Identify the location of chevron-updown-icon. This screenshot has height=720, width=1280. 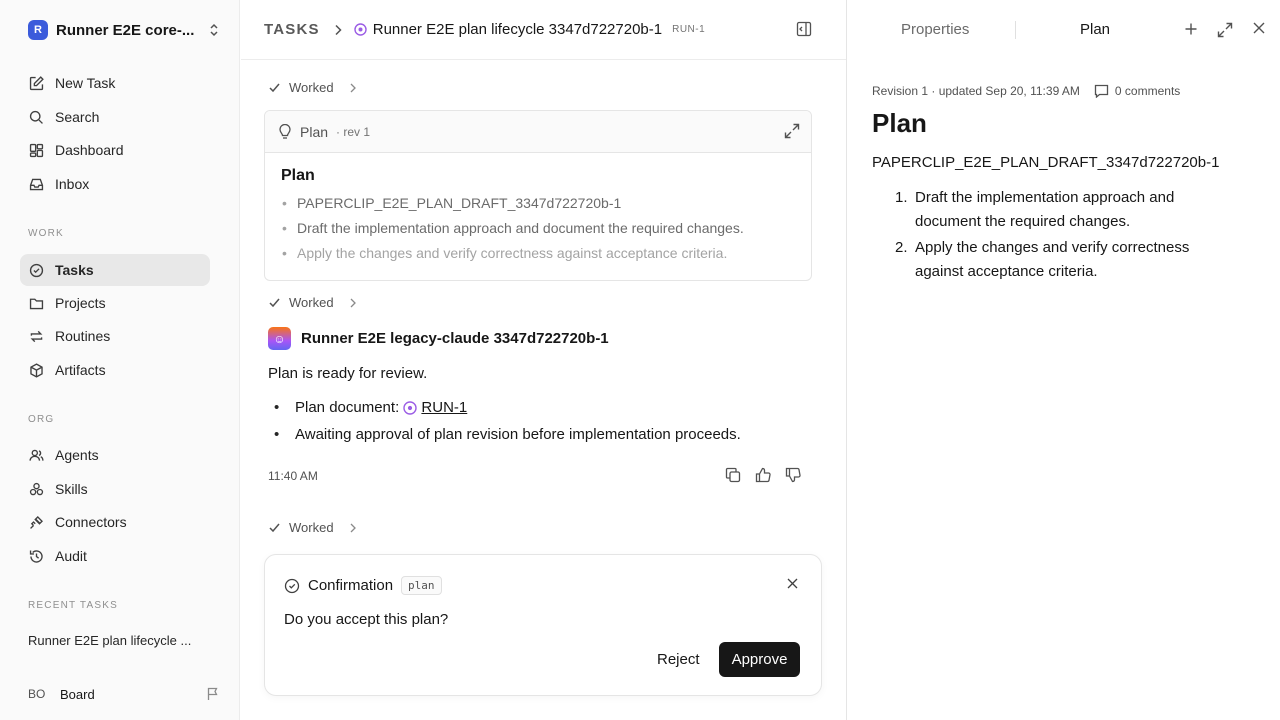
(214, 30).